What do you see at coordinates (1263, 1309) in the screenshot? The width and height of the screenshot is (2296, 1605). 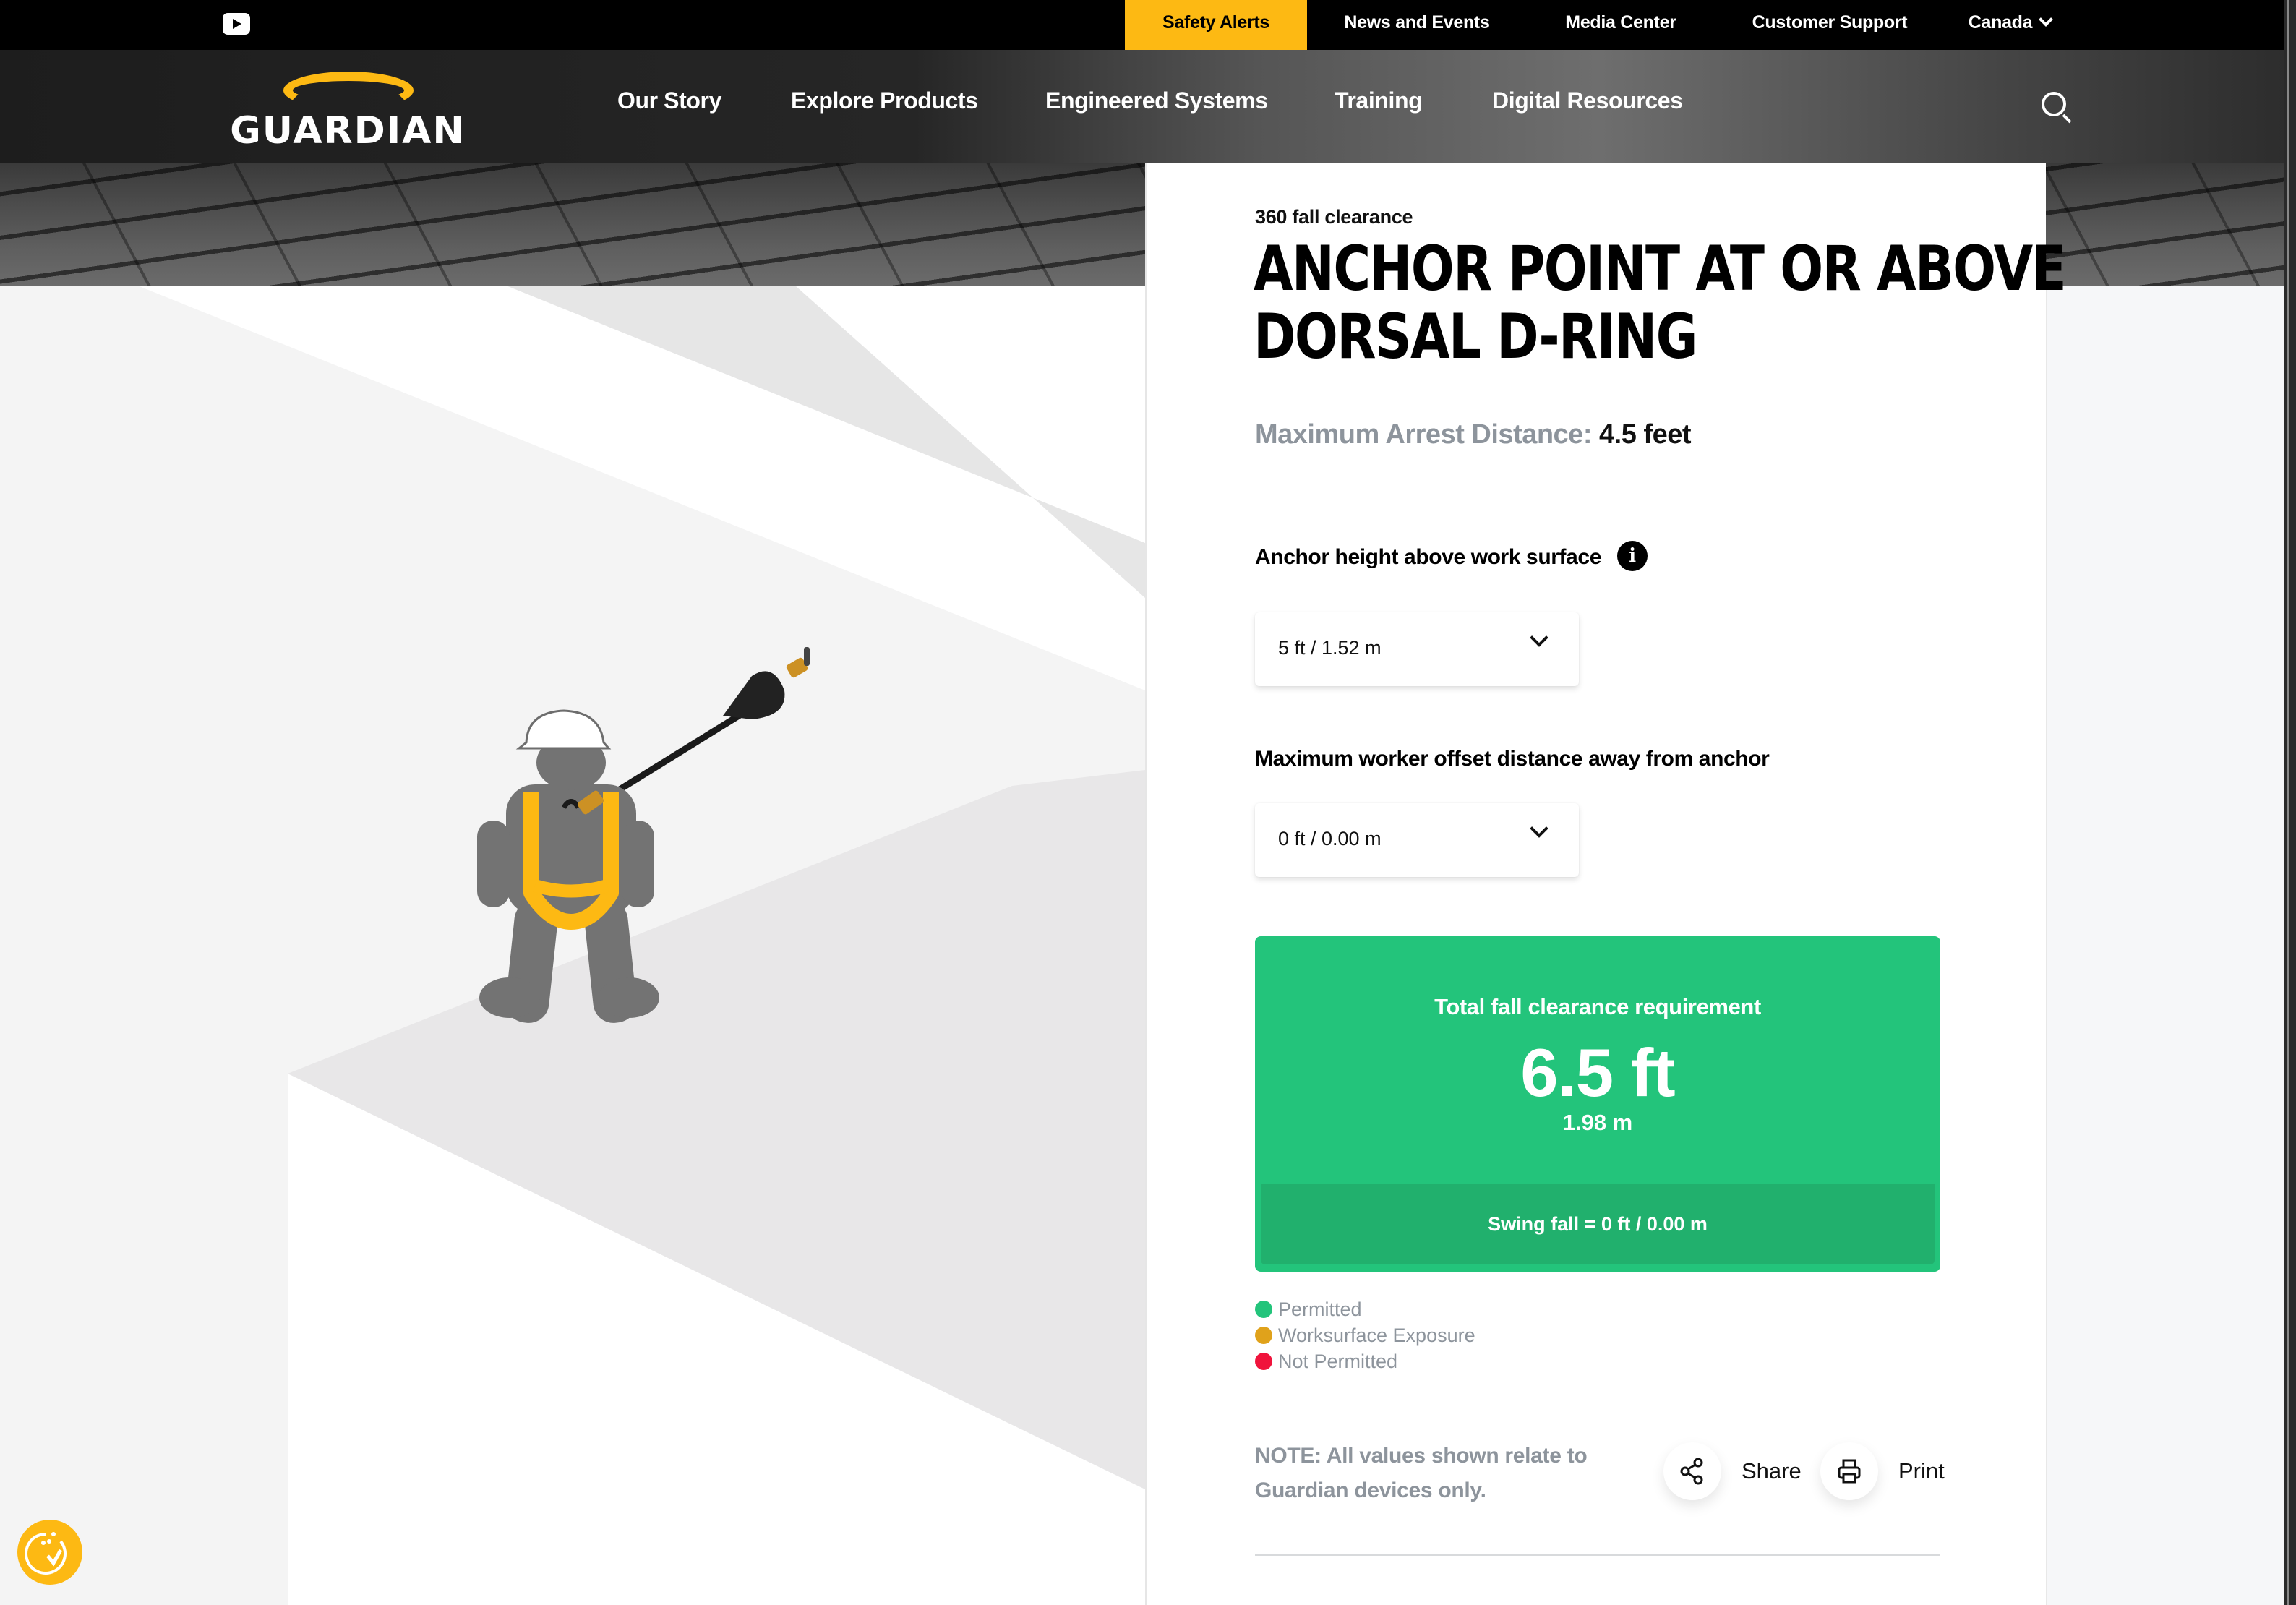 I see `permitted-dot-icon` at bounding box center [1263, 1309].